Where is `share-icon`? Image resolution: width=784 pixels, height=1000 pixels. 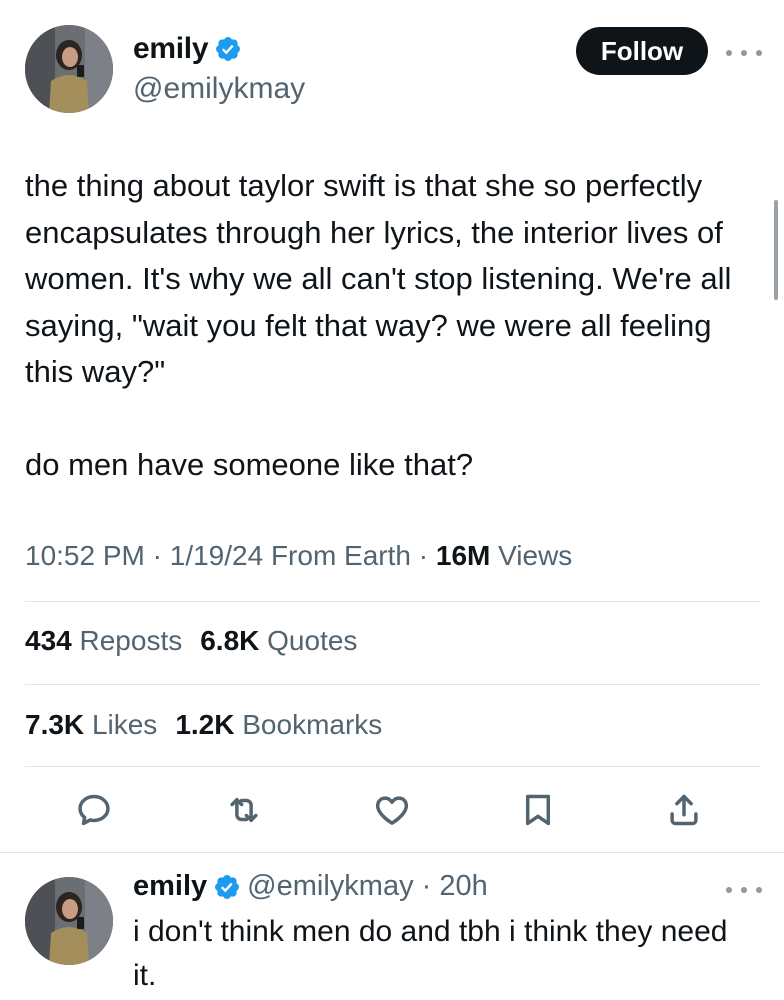 share-icon is located at coordinates (684, 810).